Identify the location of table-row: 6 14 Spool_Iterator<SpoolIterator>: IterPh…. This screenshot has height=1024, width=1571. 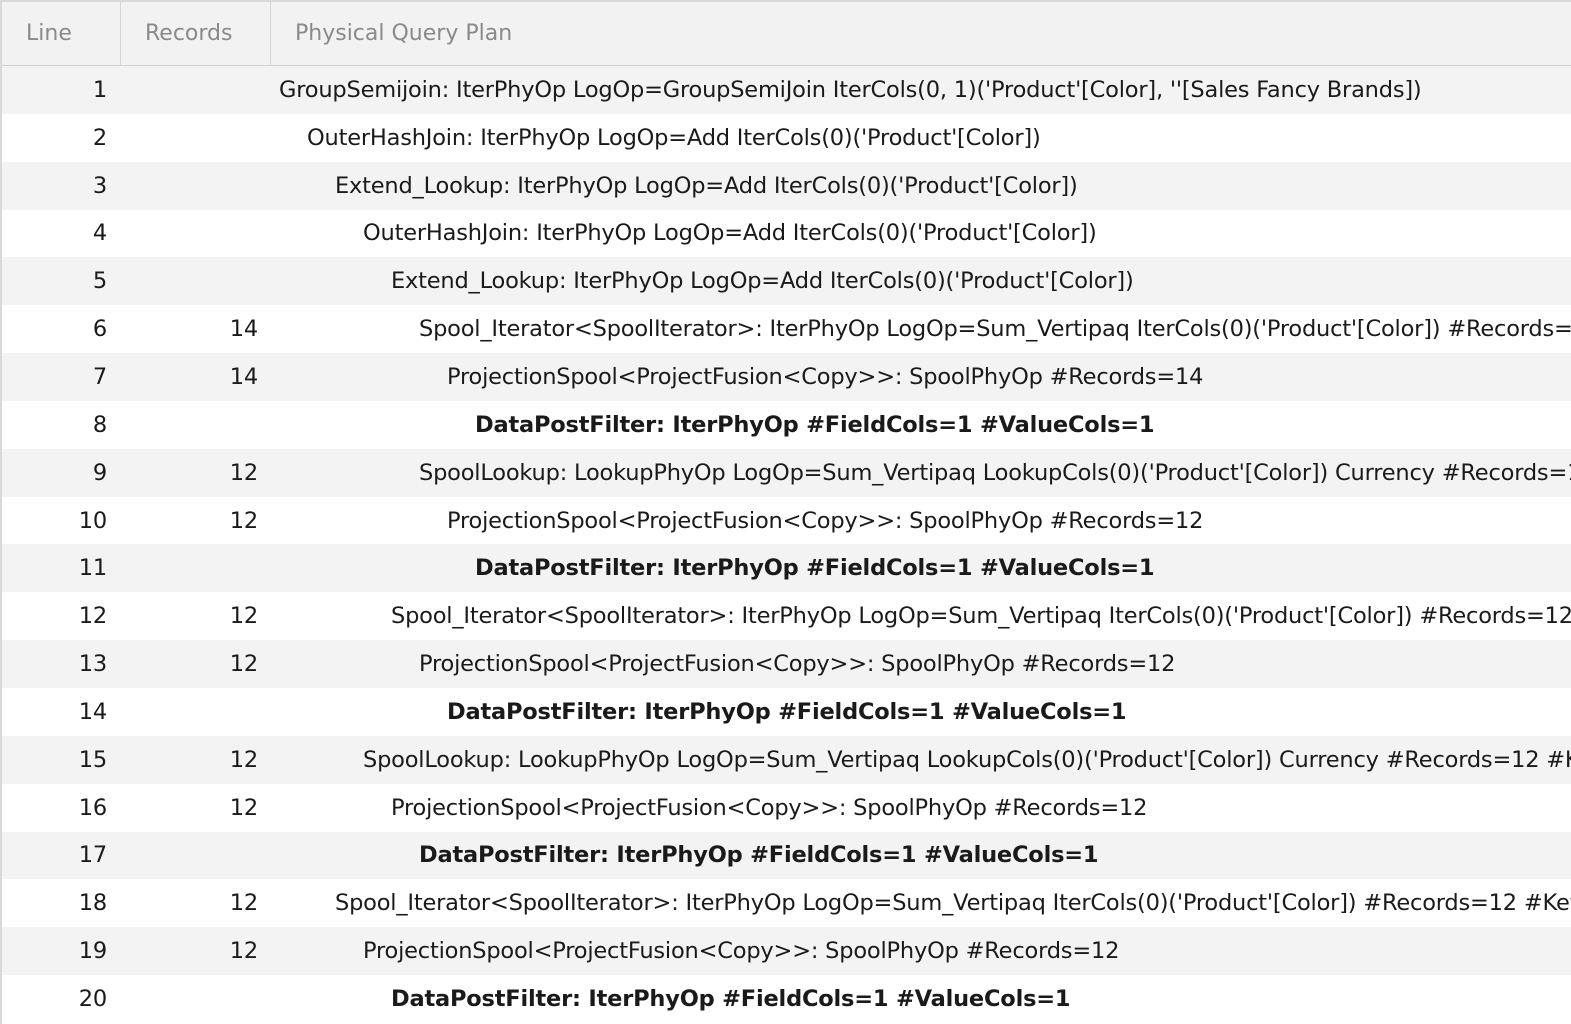
(786, 329).